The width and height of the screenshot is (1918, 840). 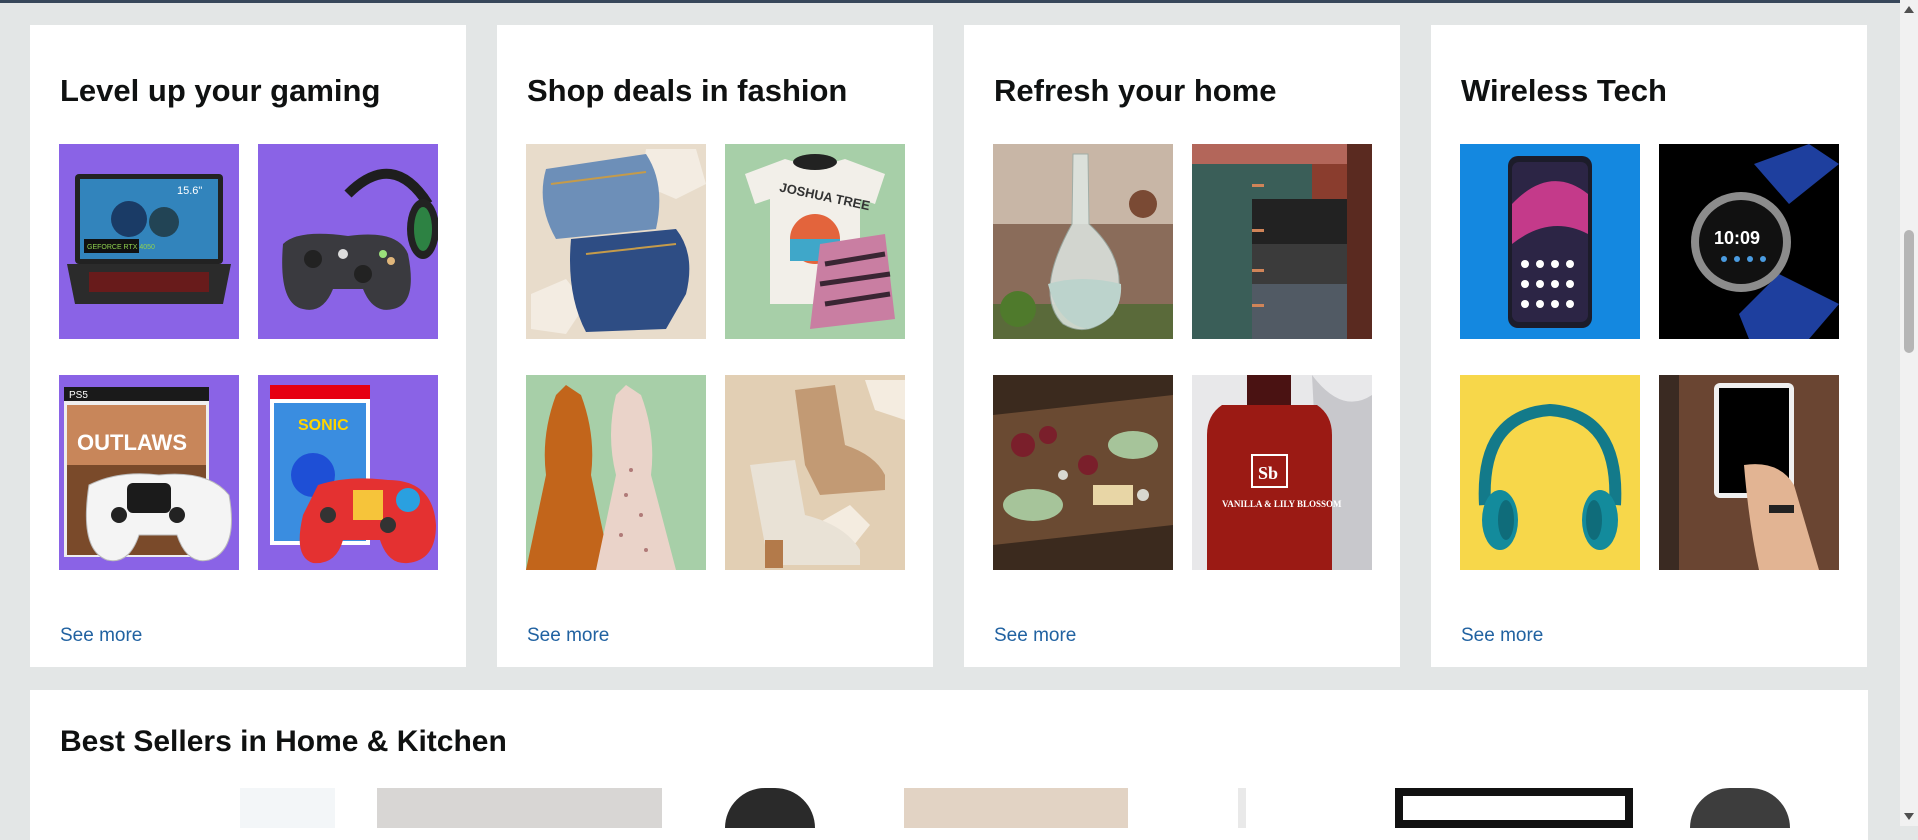 What do you see at coordinates (1083, 472) in the screenshot?
I see `serving-board-image` at bounding box center [1083, 472].